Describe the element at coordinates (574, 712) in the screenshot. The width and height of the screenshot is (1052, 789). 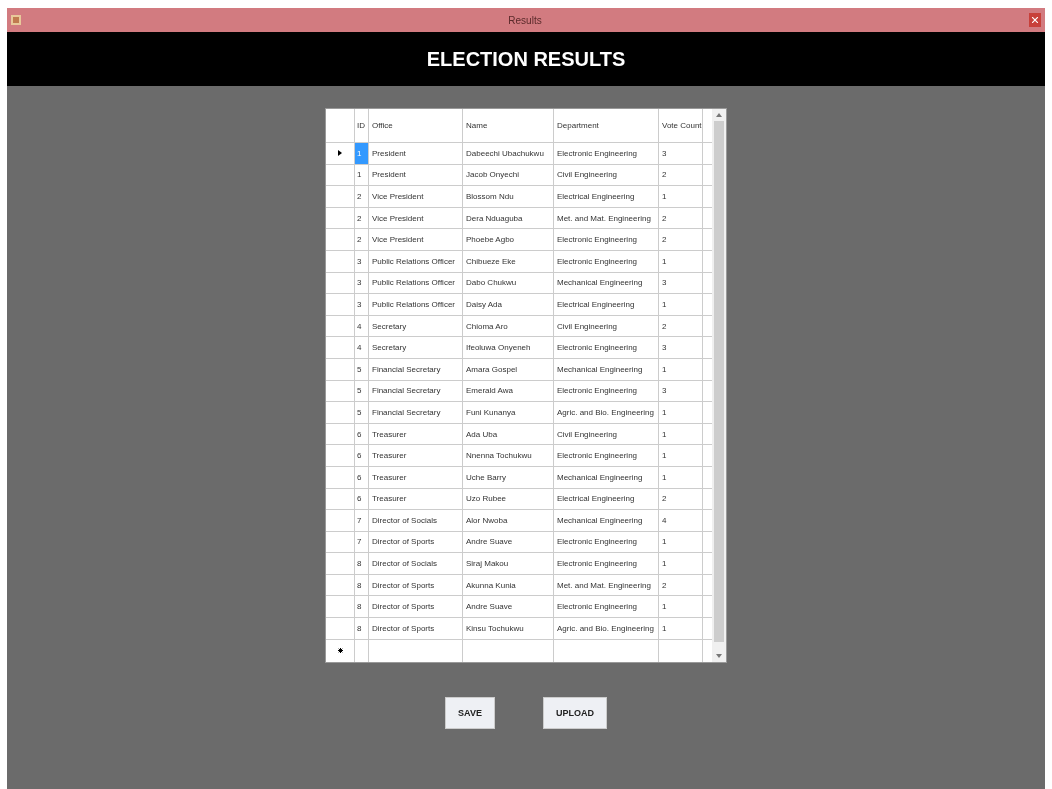
I see `upload-button: UPLOAD` at that location.